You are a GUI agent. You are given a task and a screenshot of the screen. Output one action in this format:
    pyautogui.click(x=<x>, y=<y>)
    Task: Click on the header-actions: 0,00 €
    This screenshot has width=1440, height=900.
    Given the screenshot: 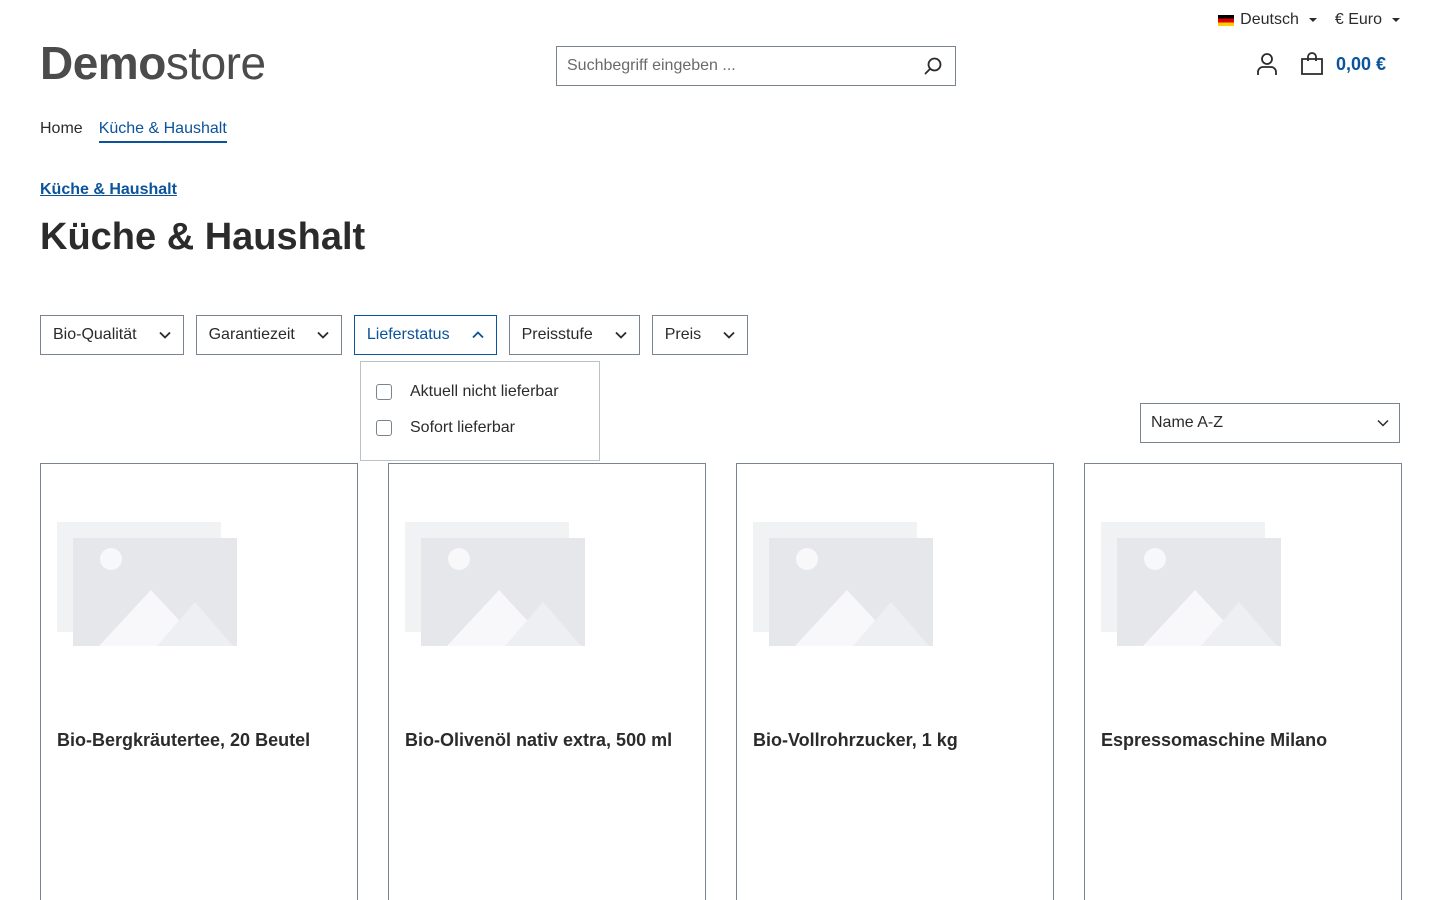 What is the action you would take?
    pyautogui.click(x=1321, y=64)
    